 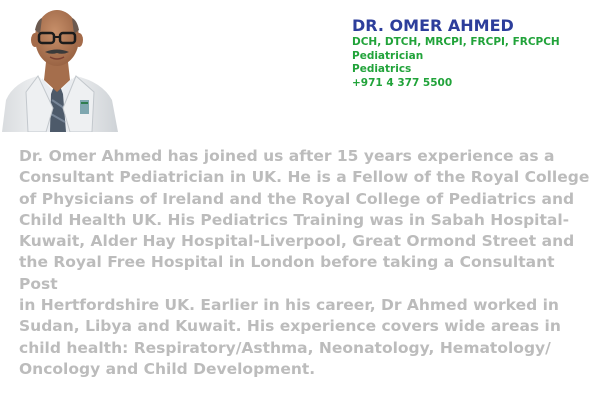 I want to click on doctor-credentials: DCH, DTCH, MRCPI, FRCPI, FRCPCH, so click(x=456, y=42).